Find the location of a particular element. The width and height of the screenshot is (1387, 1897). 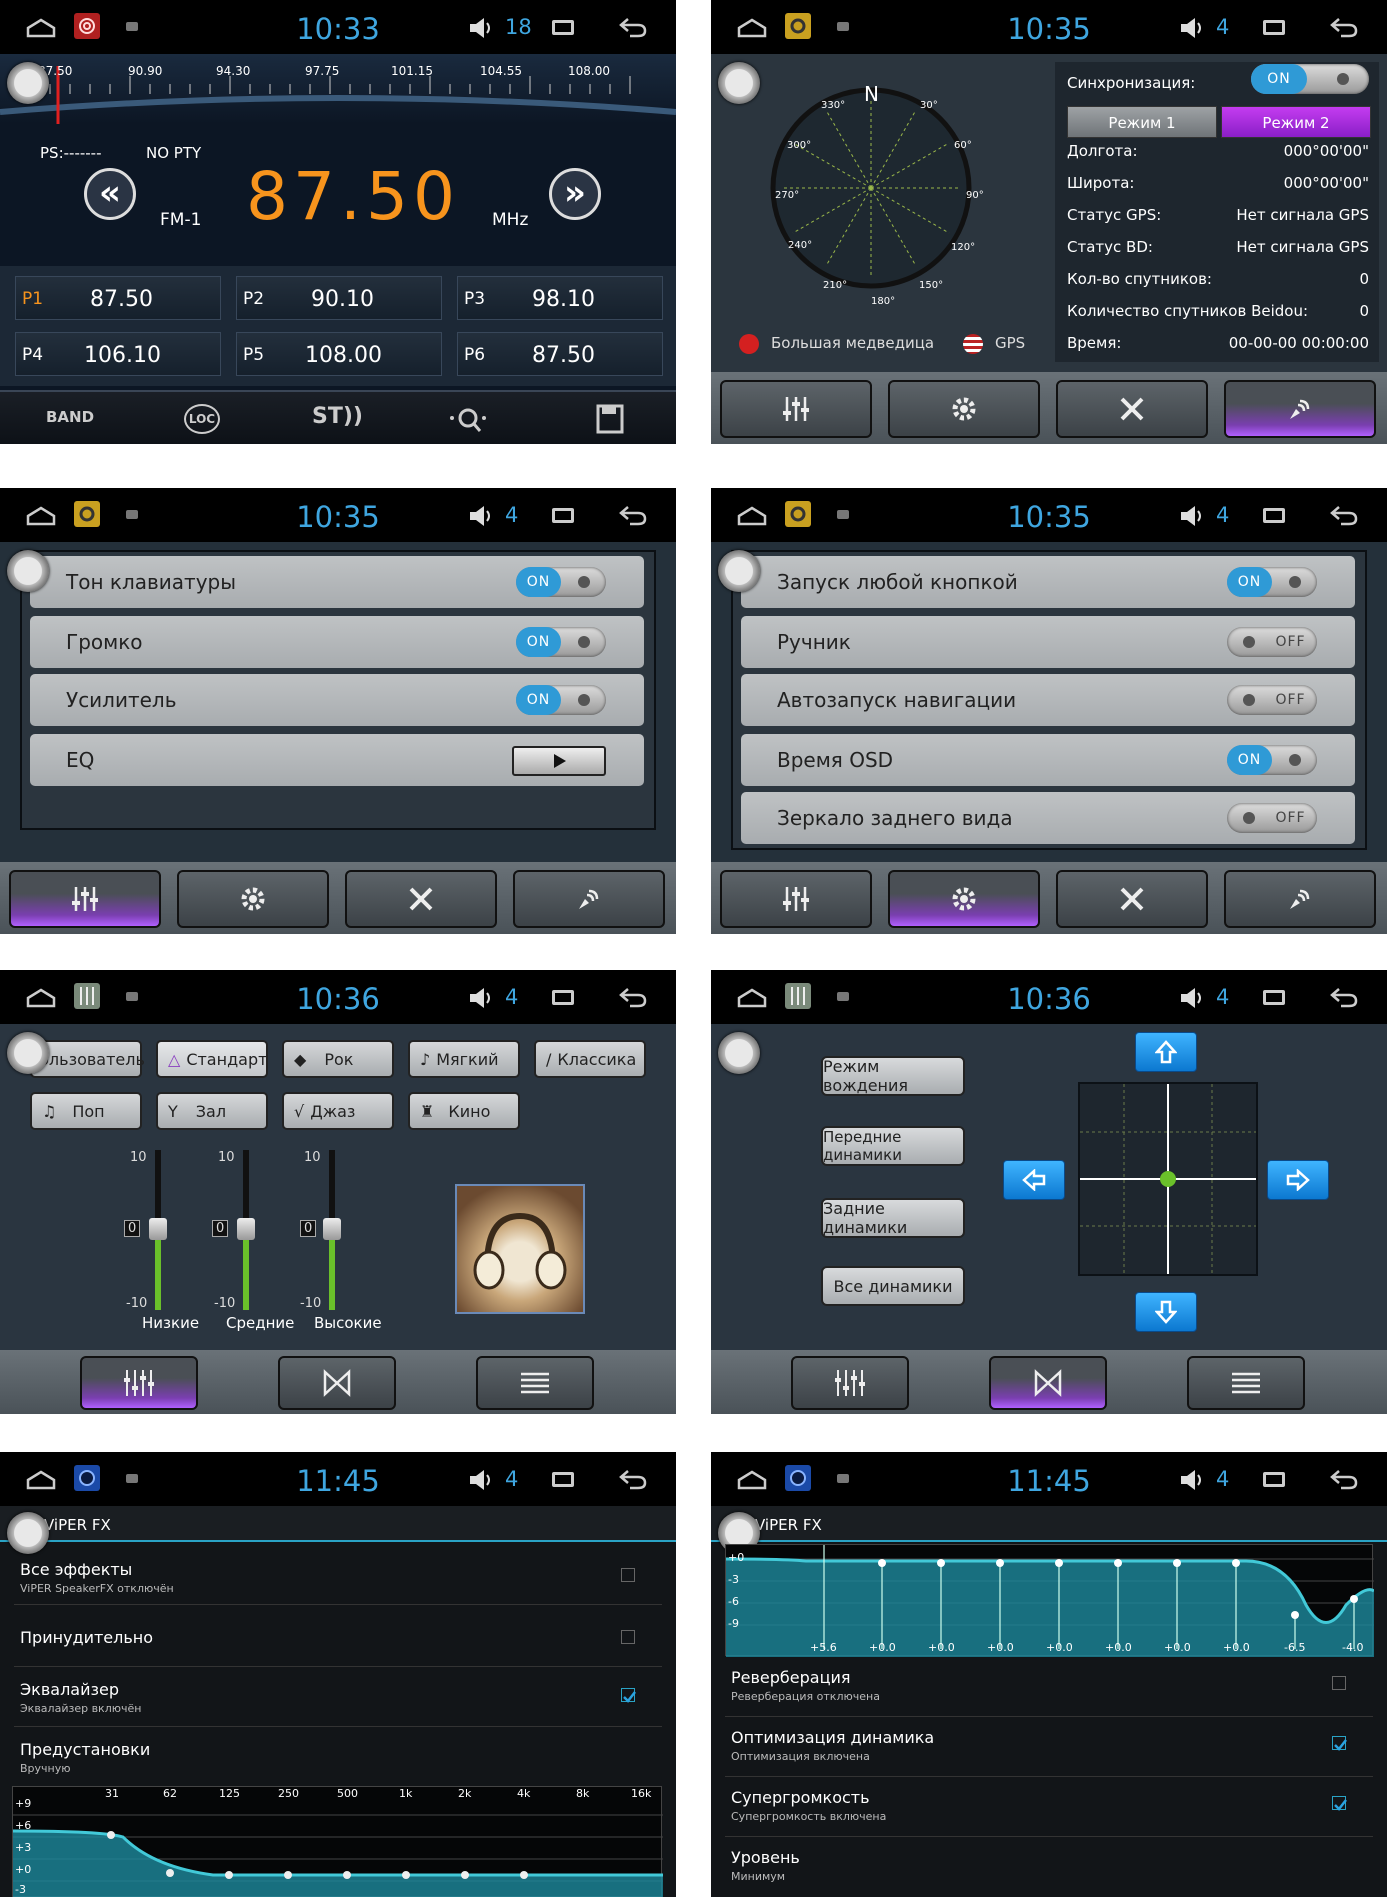

setting-row: Время OSD ON is located at coordinates (1048, 760).